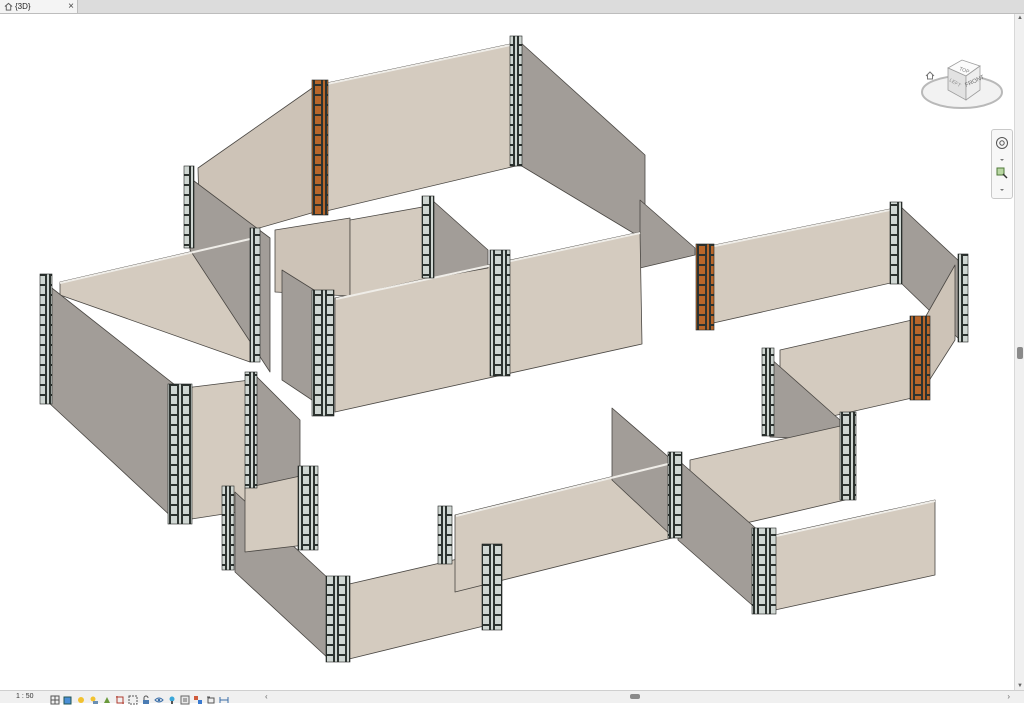 This screenshot has width=1024, height=710. What do you see at coordinates (81, 697) in the screenshot?
I see `sun-path-icon` at bounding box center [81, 697].